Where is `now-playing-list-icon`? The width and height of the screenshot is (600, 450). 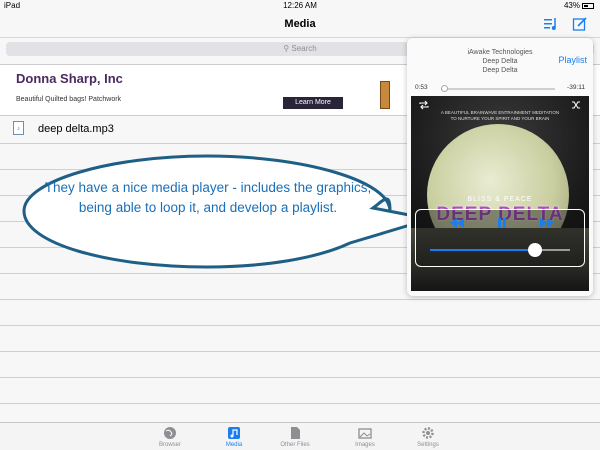
now-playing-list-icon is located at coordinates (551, 24).